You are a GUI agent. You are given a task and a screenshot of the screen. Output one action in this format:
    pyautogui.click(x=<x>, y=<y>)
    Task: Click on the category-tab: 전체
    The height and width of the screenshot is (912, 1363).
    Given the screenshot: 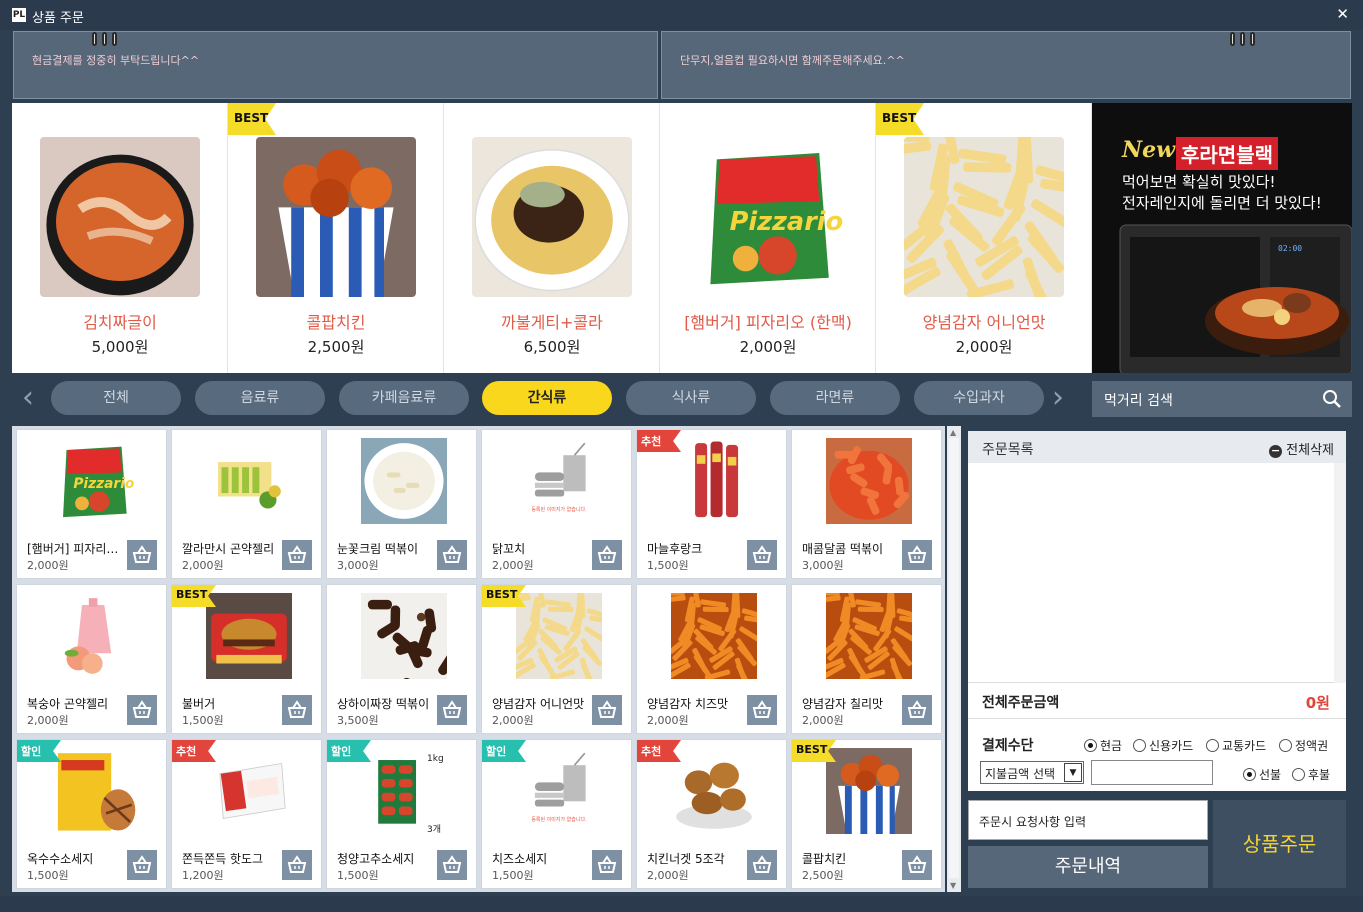 What is the action you would take?
    pyautogui.click(x=116, y=398)
    